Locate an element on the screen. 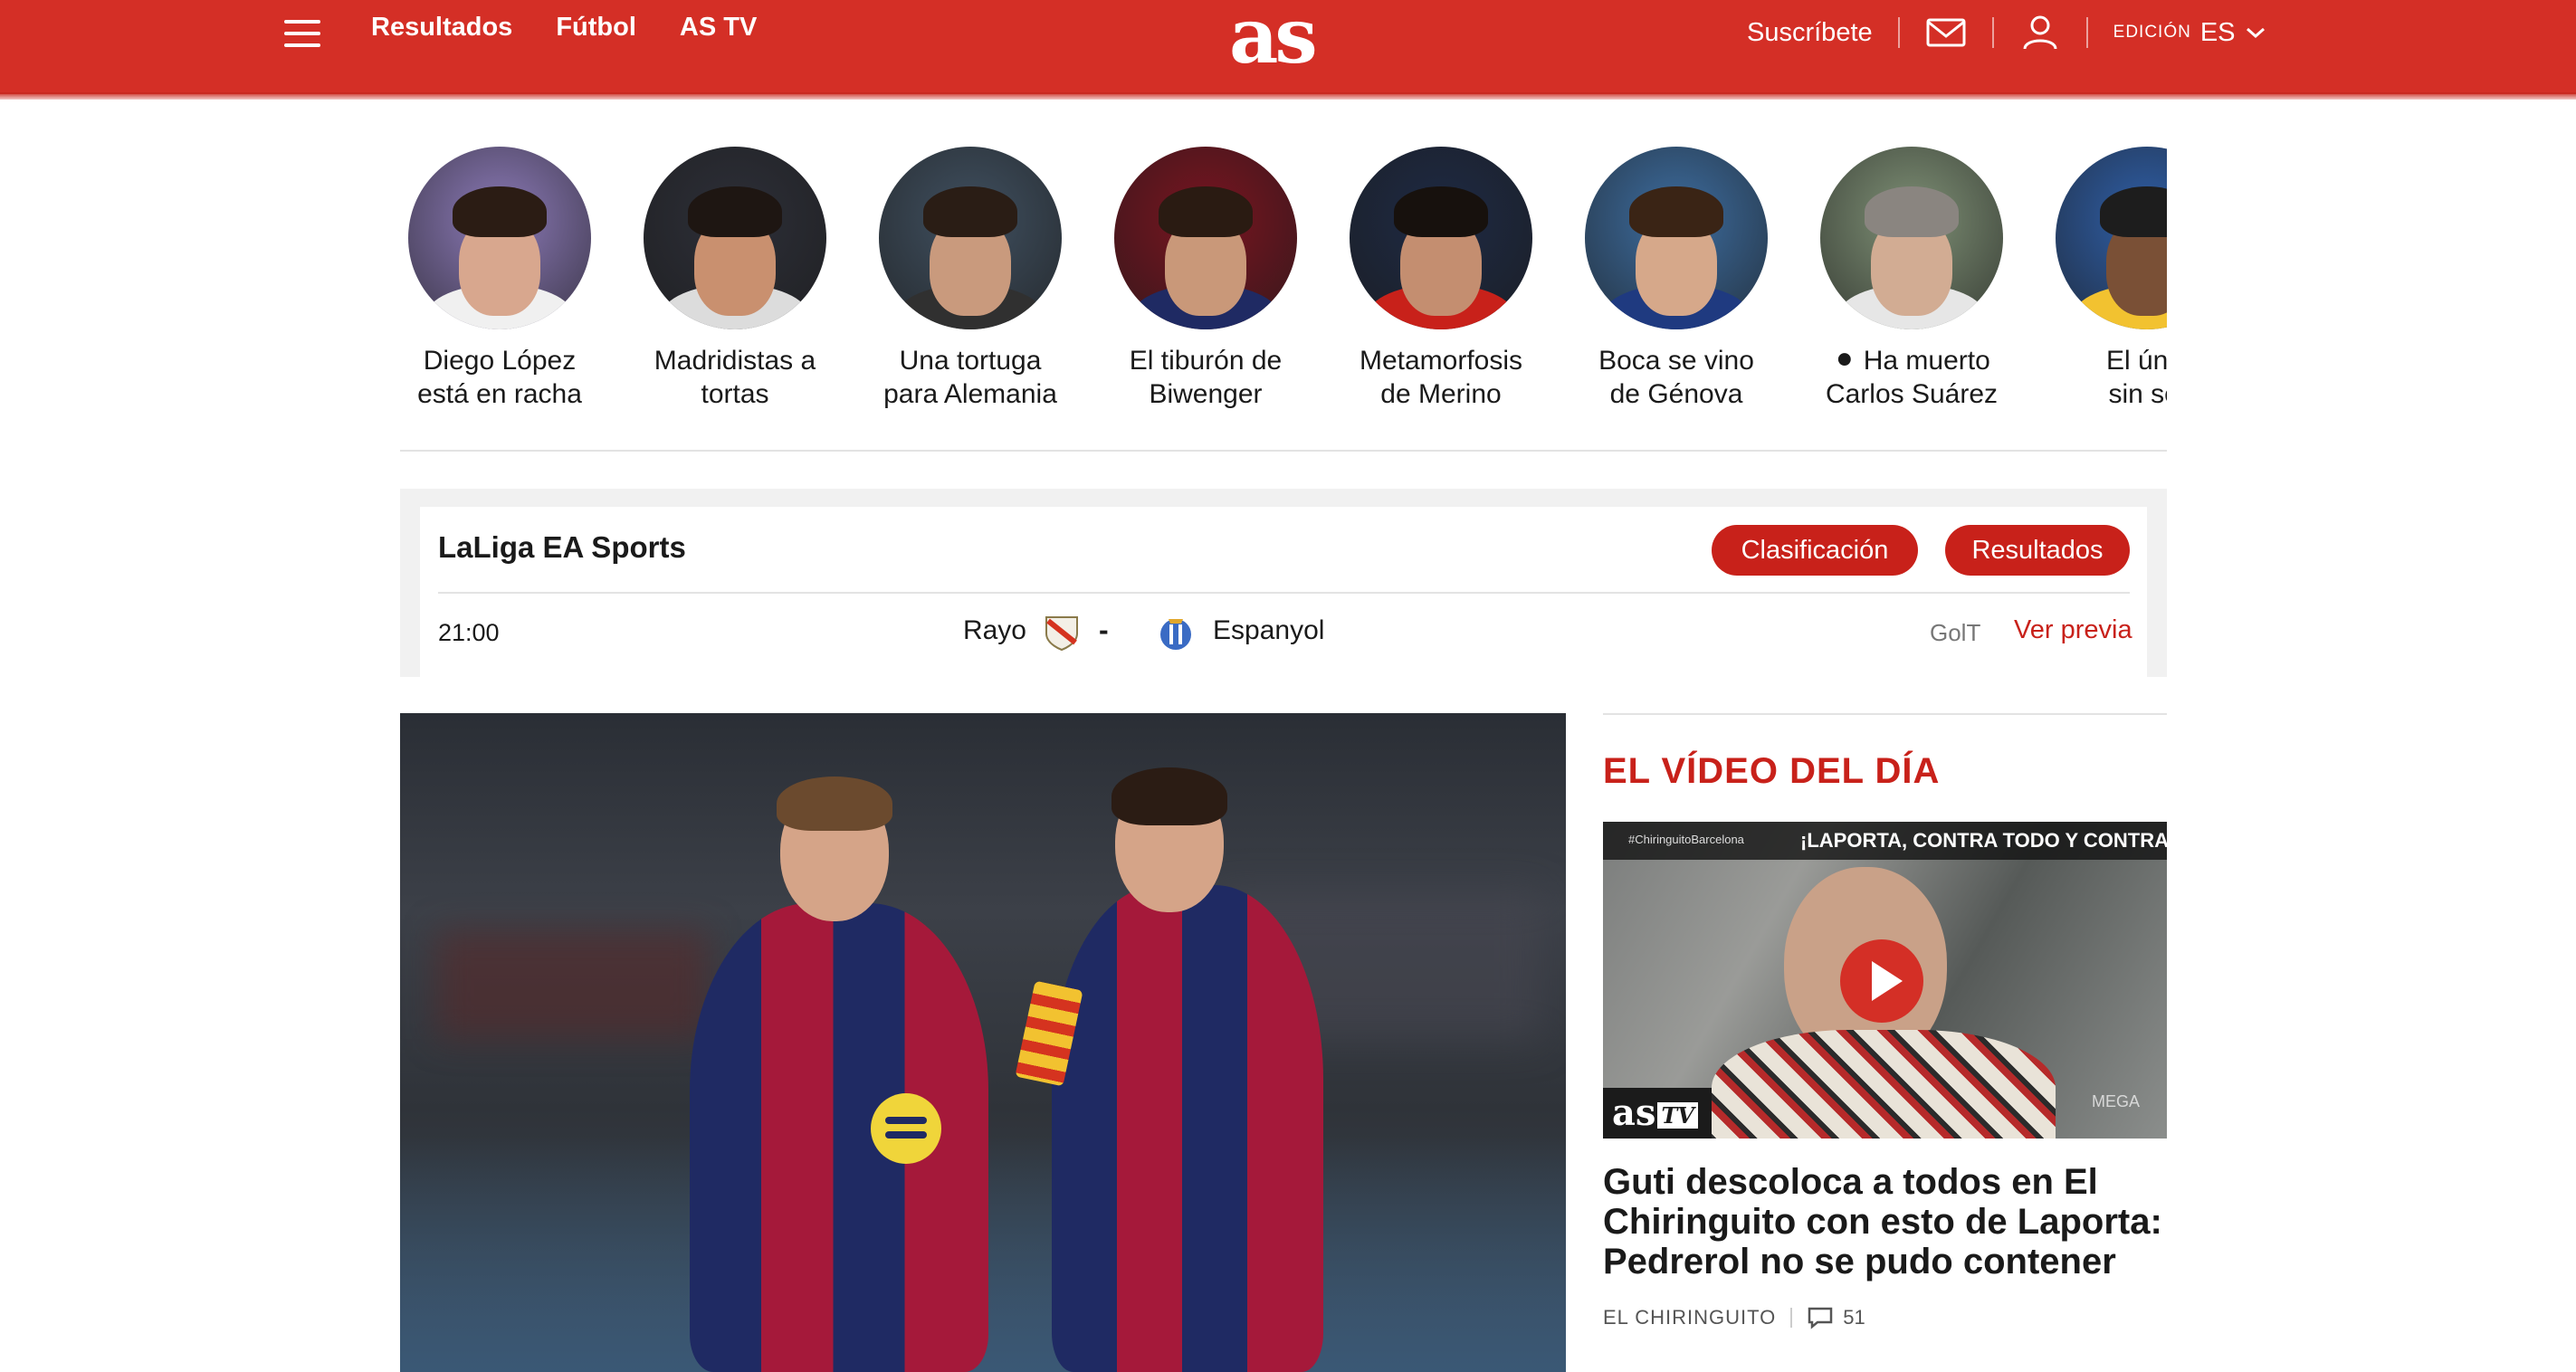 Image resolution: width=2576 pixels, height=1372 pixels. edition-value: ES is located at coordinates (2217, 32).